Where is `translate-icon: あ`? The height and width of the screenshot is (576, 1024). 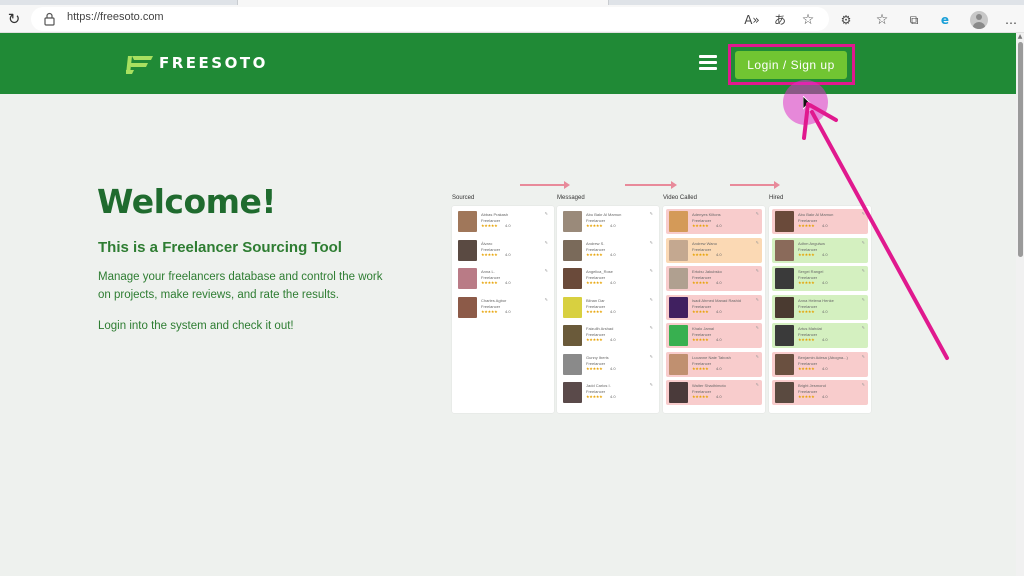
translate-icon: あ is located at coordinates (780, 20).